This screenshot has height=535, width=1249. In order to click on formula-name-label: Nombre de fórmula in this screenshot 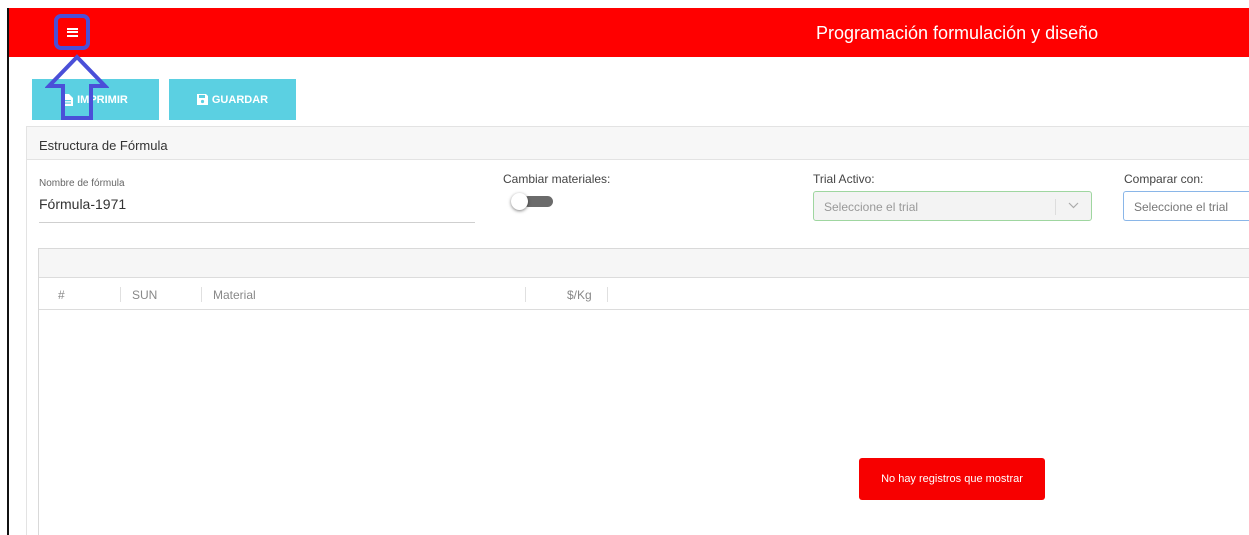, I will do `click(82, 183)`.